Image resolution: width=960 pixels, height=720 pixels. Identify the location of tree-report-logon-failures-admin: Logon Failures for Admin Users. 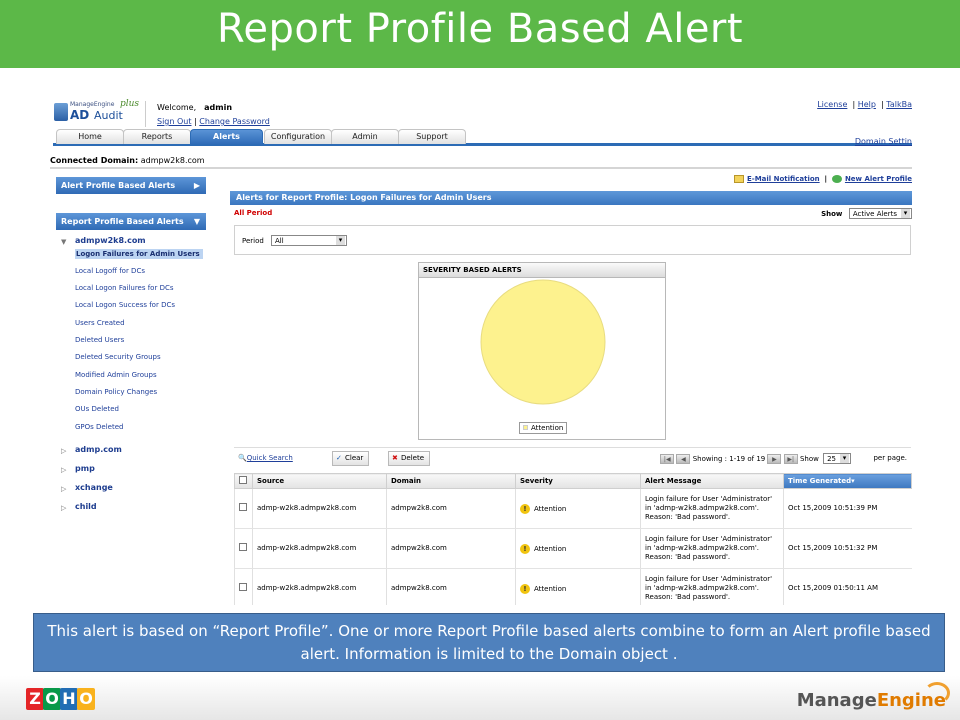
(139, 254).